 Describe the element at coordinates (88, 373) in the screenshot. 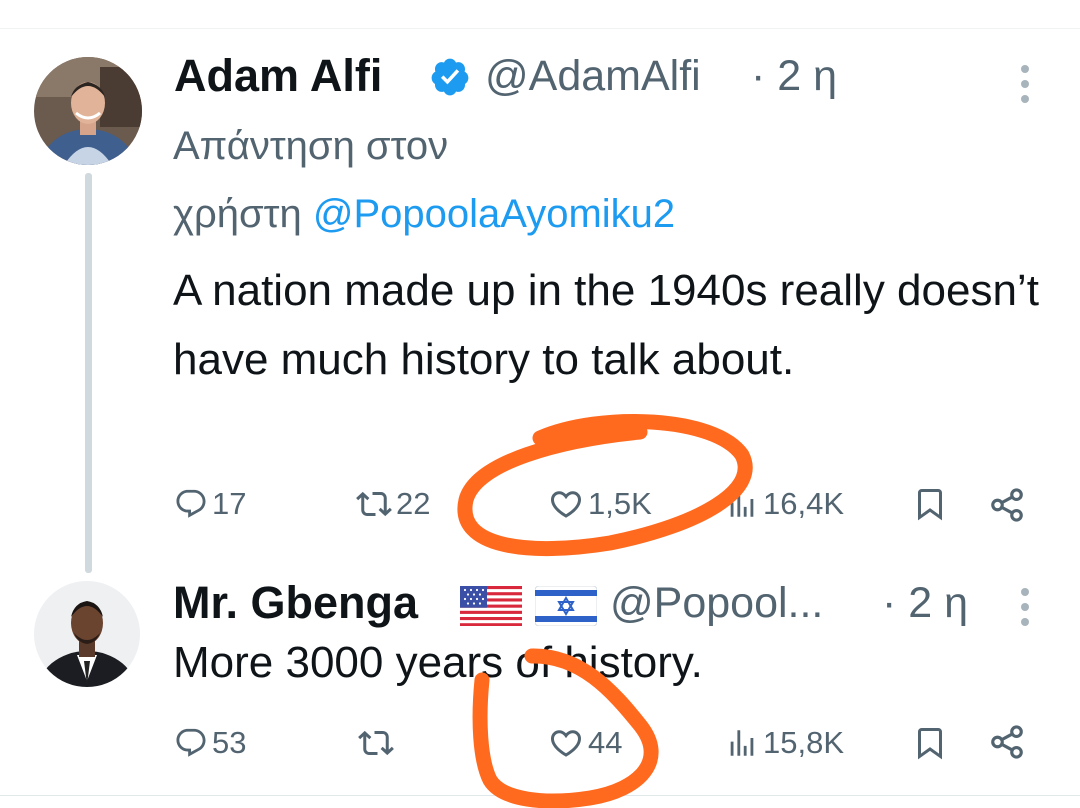

I see `thread-connector` at that location.